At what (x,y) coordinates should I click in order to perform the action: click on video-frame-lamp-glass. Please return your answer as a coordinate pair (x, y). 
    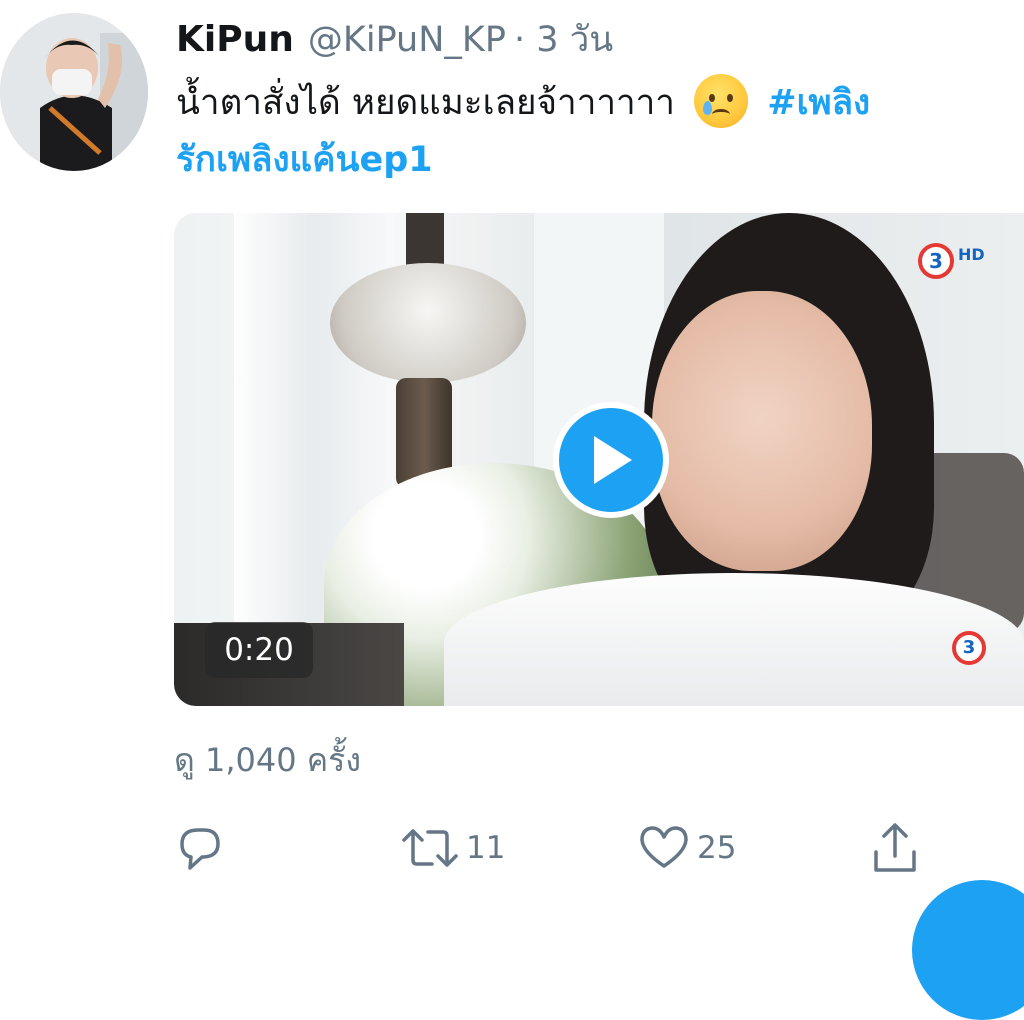
    Looking at the image, I should click on (428, 323).